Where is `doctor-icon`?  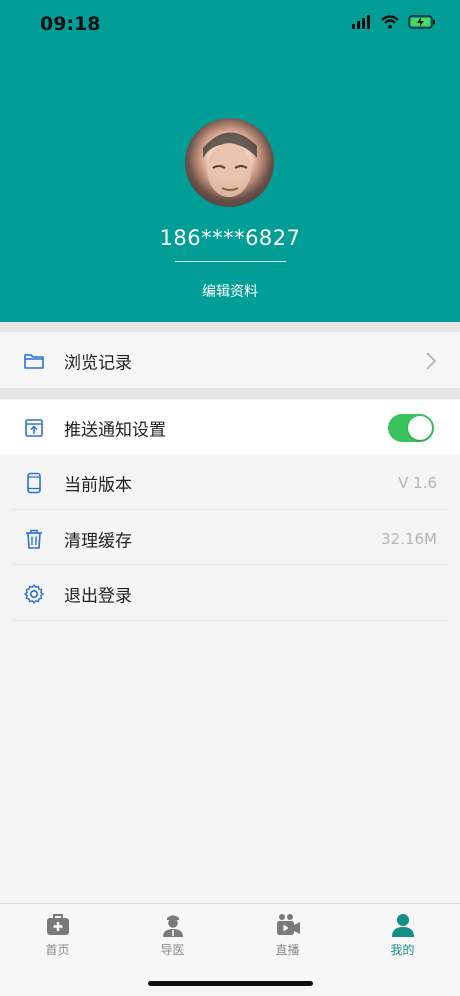 doctor-icon is located at coordinates (172, 926).